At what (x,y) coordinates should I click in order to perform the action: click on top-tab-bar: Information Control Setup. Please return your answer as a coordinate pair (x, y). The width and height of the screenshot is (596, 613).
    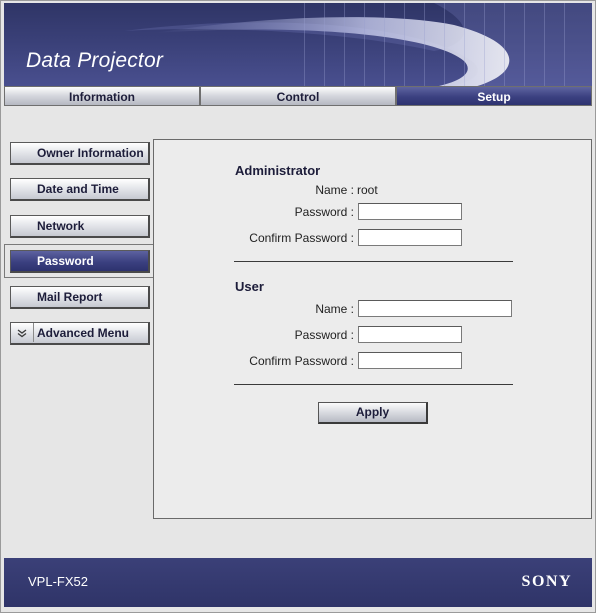
    Looking at the image, I should click on (298, 97).